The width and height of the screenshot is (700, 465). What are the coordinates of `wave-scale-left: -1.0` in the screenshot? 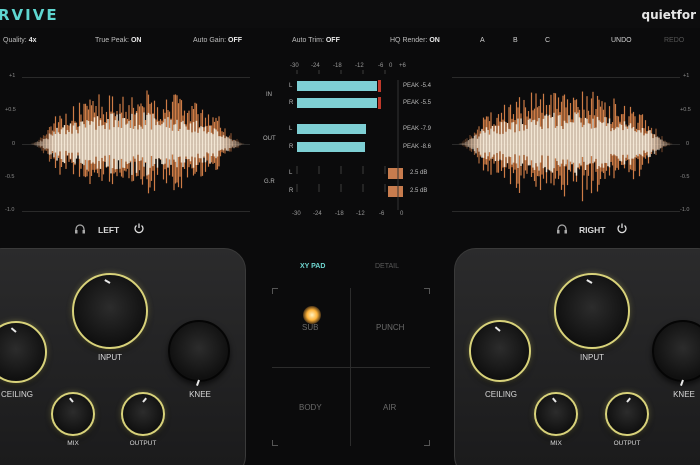 It's located at (10, 210).